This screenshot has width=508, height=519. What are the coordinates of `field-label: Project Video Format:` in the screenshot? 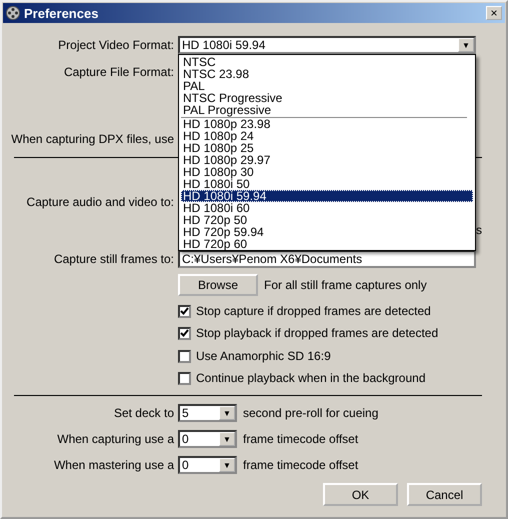 It's located at (116, 45).